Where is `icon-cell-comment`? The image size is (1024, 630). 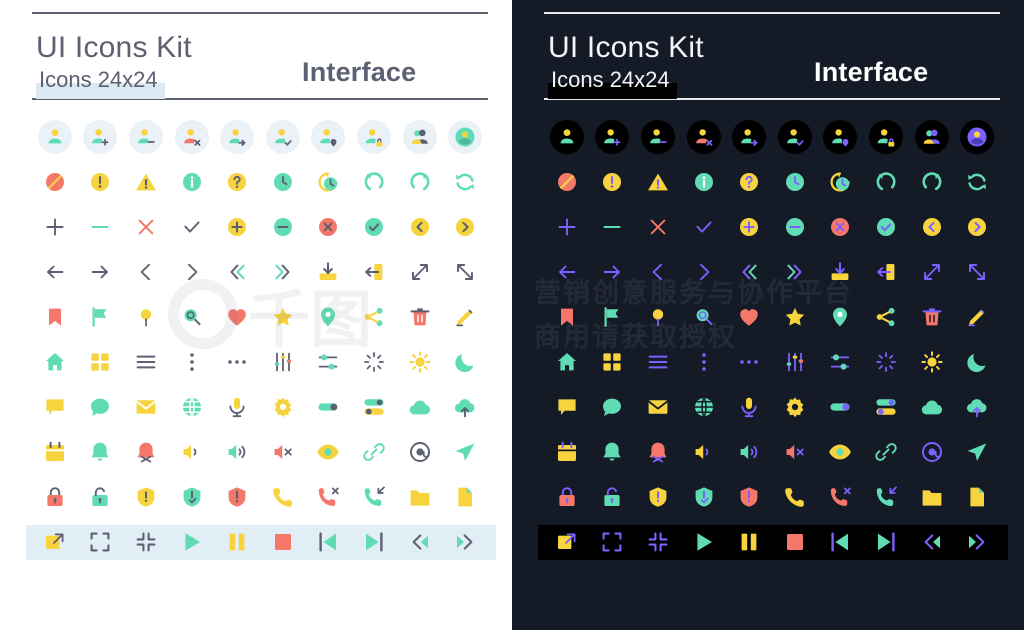
icon-cell-comment is located at coordinates (567, 406).